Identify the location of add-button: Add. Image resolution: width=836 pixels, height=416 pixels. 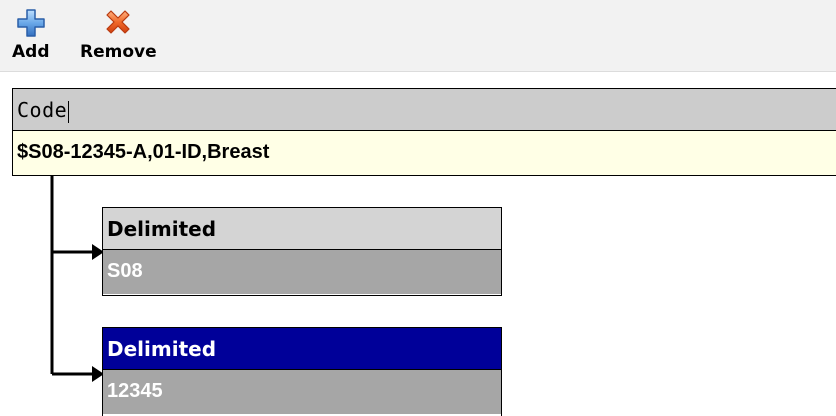
(31, 37).